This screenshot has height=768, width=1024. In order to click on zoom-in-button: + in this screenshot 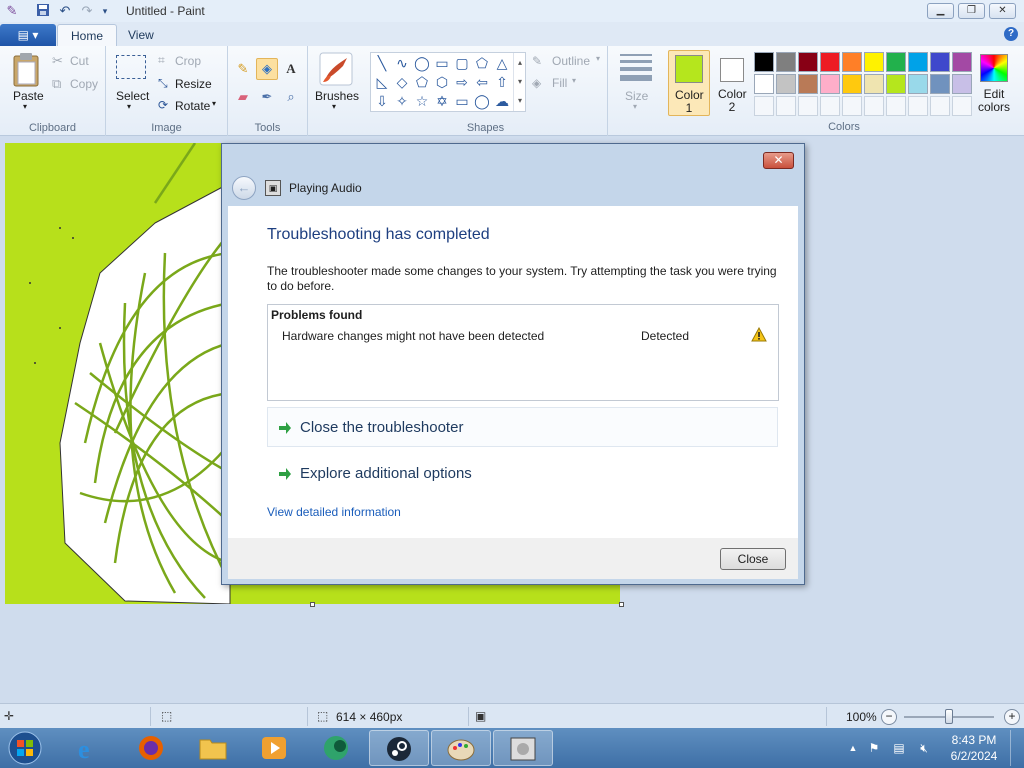, I will do `click(1012, 717)`.